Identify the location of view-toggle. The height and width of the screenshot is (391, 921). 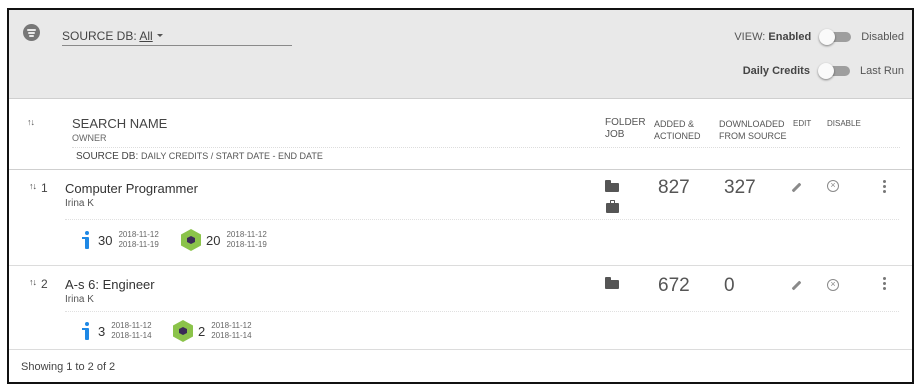
(836, 37).